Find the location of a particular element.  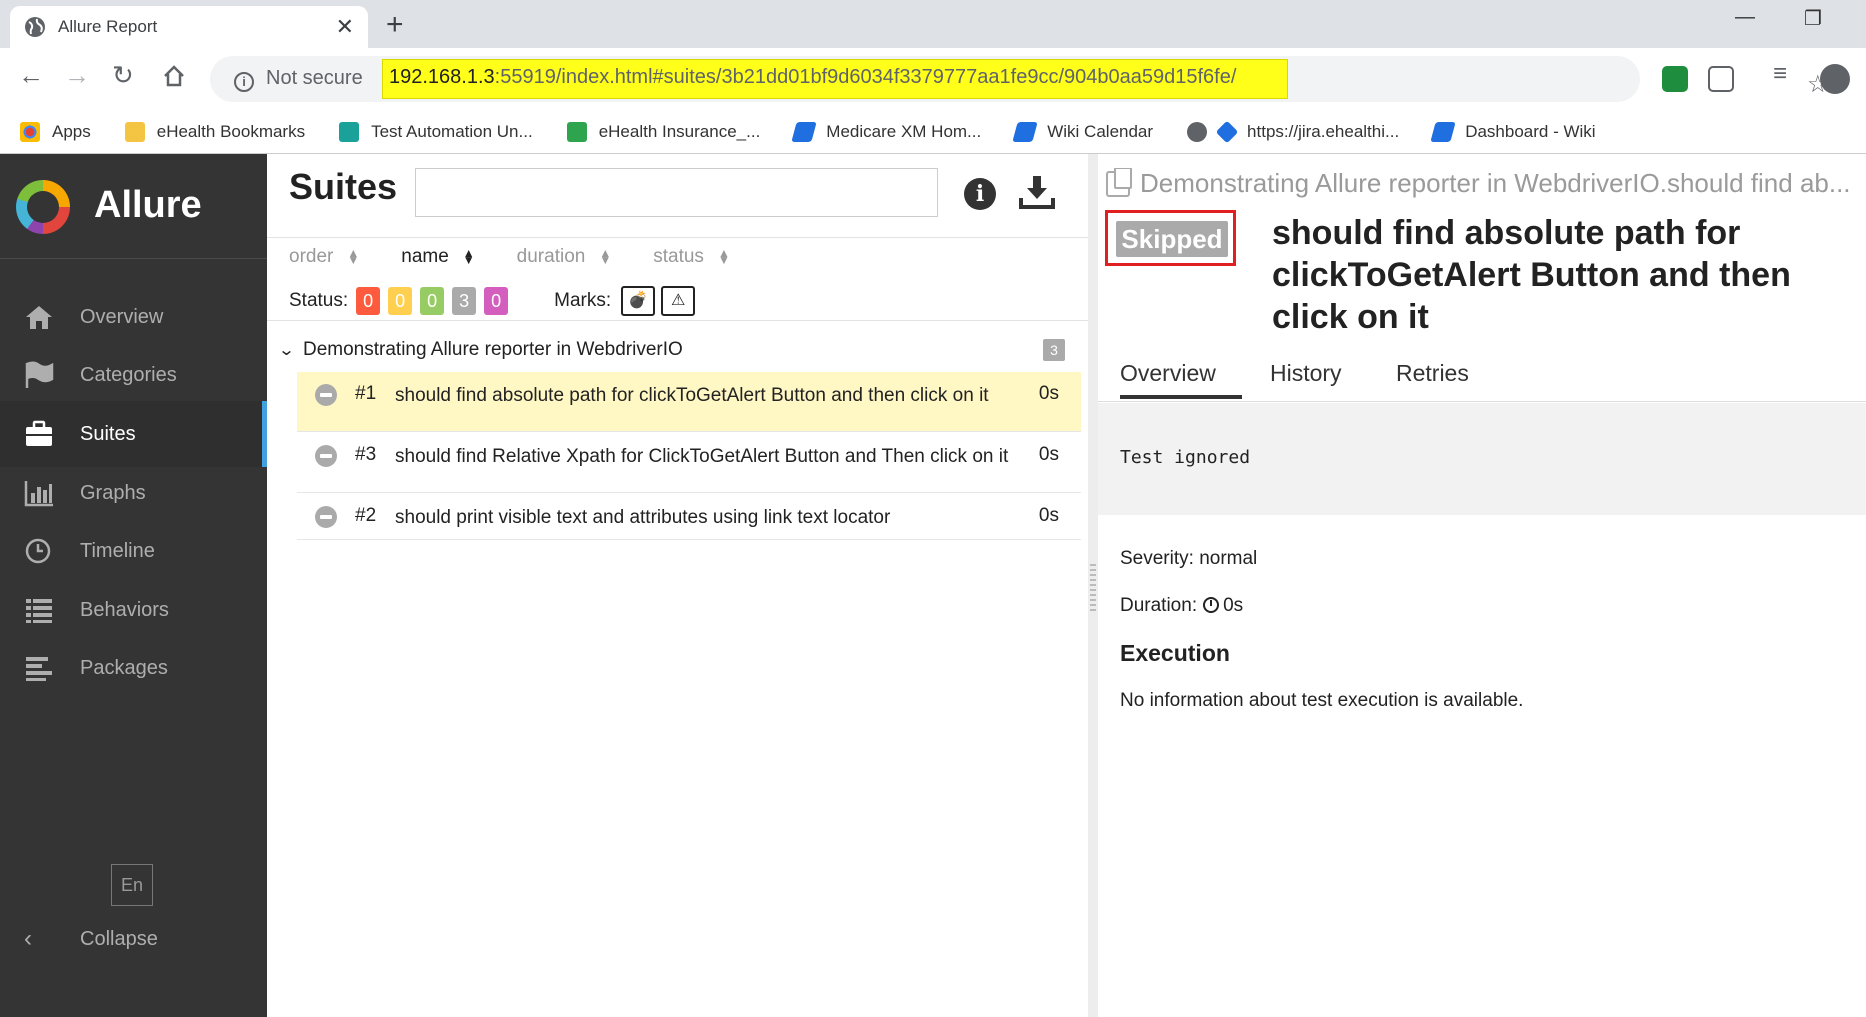

bookmark-ehealth-bookmarks: eHealth Bookmarks is located at coordinates (214, 131).